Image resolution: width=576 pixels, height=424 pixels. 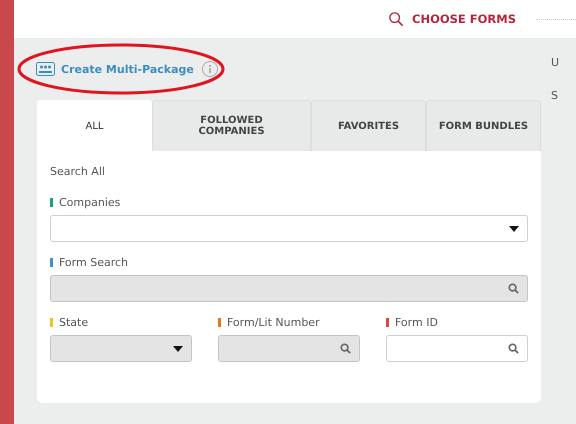 I want to click on tab: ALL, so click(x=94, y=125).